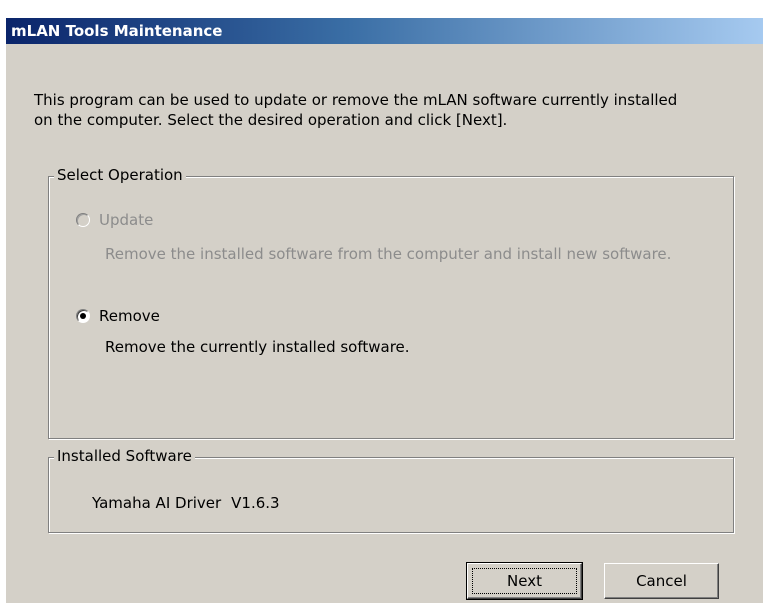 The image size is (763, 603). I want to click on select-operation-legend: Select Operation, so click(120, 175).